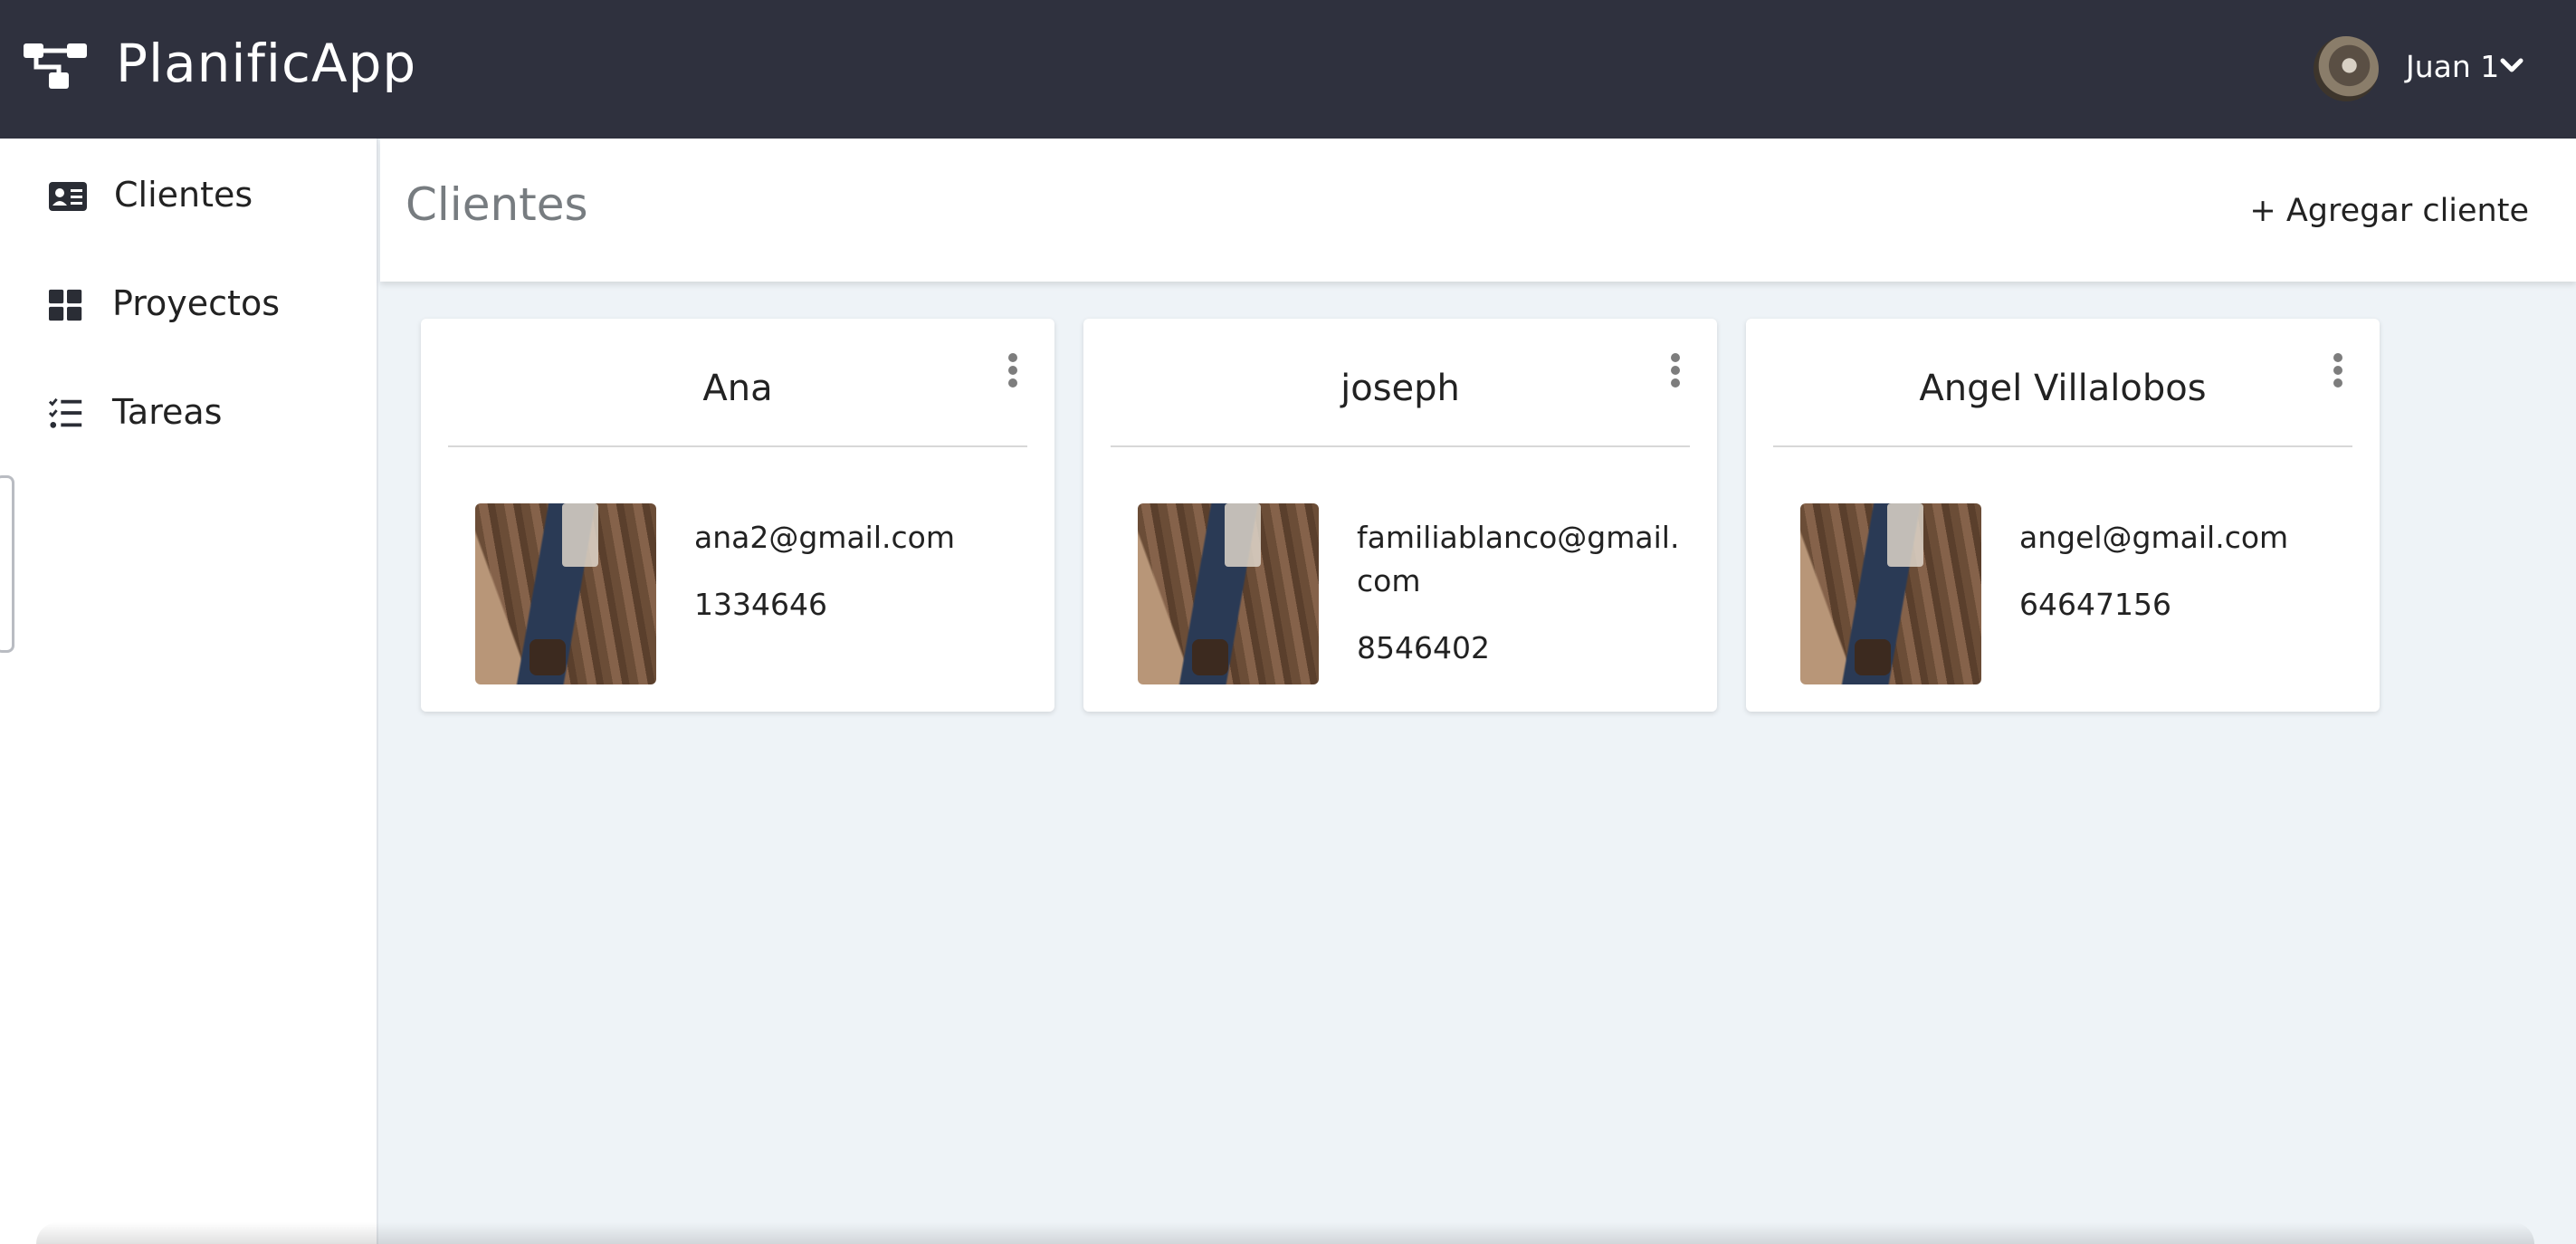  What do you see at coordinates (68, 196) in the screenshot?
I see `id-card-icon` at bounding box center [68, 196].